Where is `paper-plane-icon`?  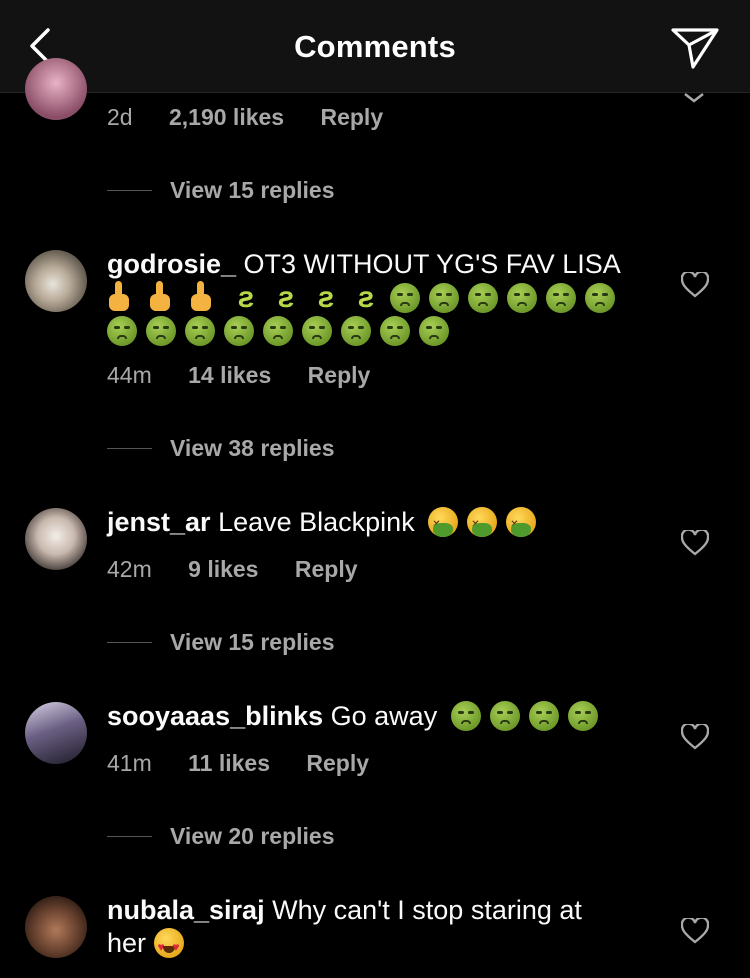 paper-plane-icon is located at coordinates (695, 48).